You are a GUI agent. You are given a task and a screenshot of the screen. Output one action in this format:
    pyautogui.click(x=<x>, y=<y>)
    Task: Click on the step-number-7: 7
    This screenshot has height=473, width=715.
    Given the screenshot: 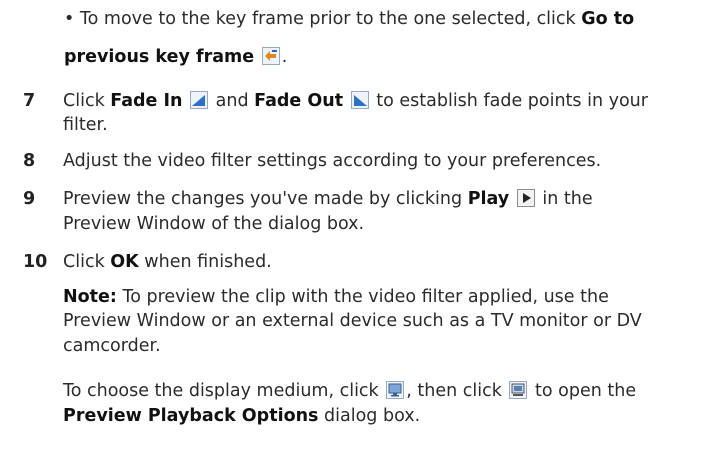 What is the action you would take?
    pyautogui.click(x=29, y=101)
    